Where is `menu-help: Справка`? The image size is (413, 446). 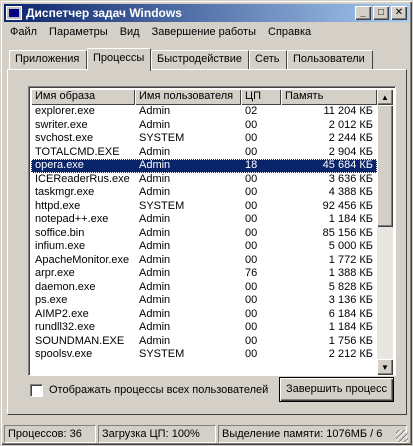
menu-help: Справка is located at coordinates (289, 32).